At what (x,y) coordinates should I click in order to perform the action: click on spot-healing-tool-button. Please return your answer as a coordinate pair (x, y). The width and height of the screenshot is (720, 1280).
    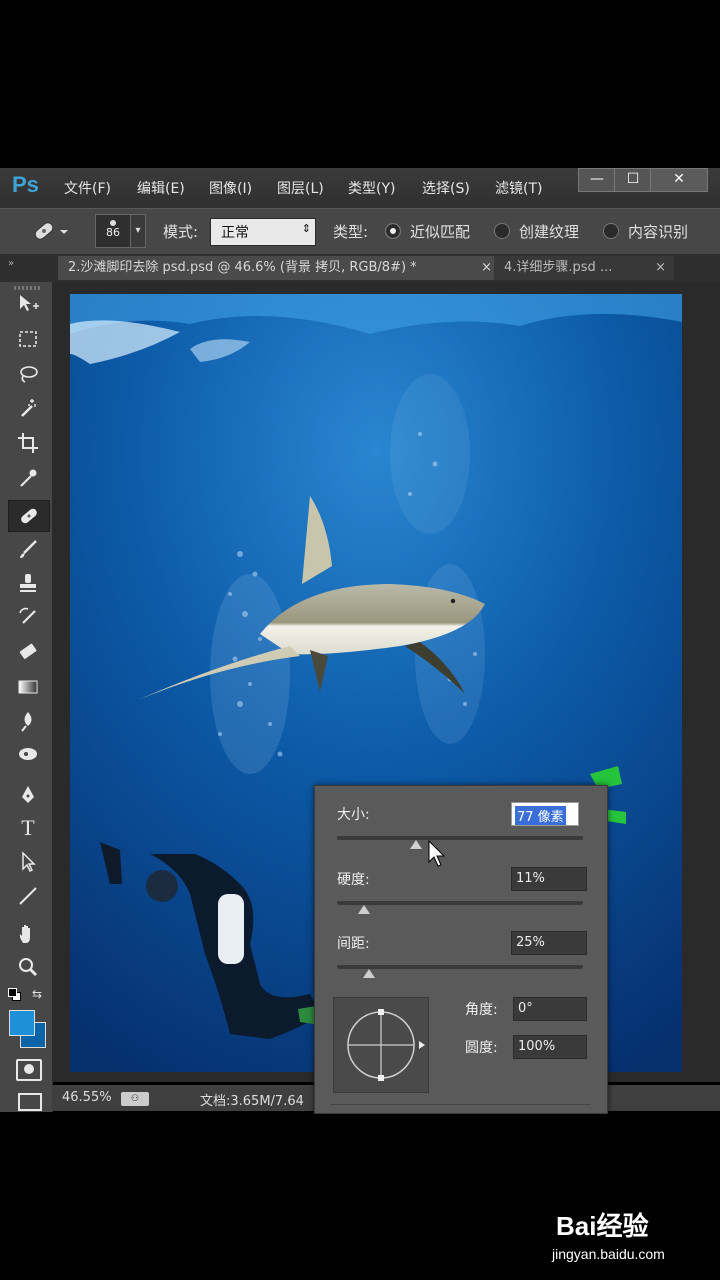
    Looking at the image, I should click on (29, 516).